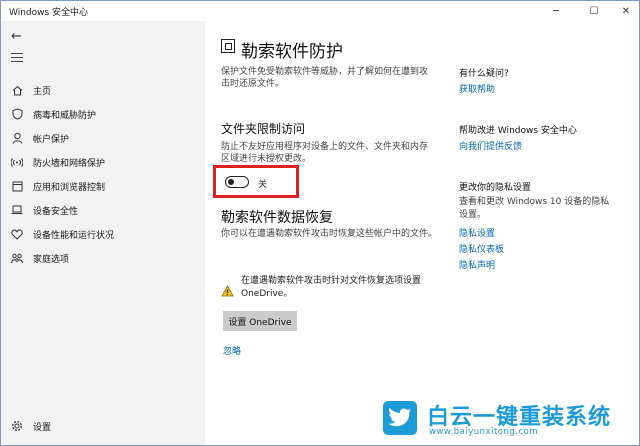 The image size is (640, 446). I want to click on onedrive-warning: 在遭遇勒索软件攻击时针对文件恢复选项设置 OneDrive。, so click(331, 288).